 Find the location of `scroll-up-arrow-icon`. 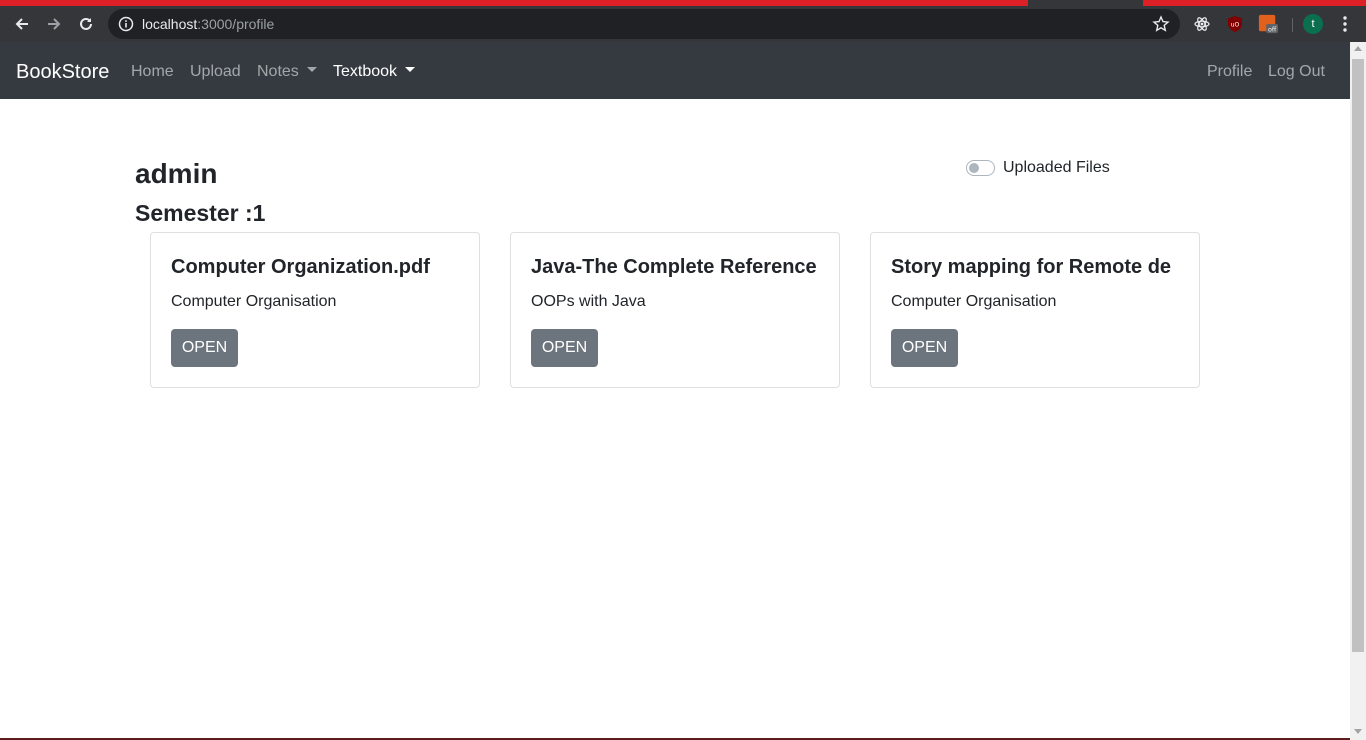

scroll-up-arrow-icon is located at coordinates (1358, 48).